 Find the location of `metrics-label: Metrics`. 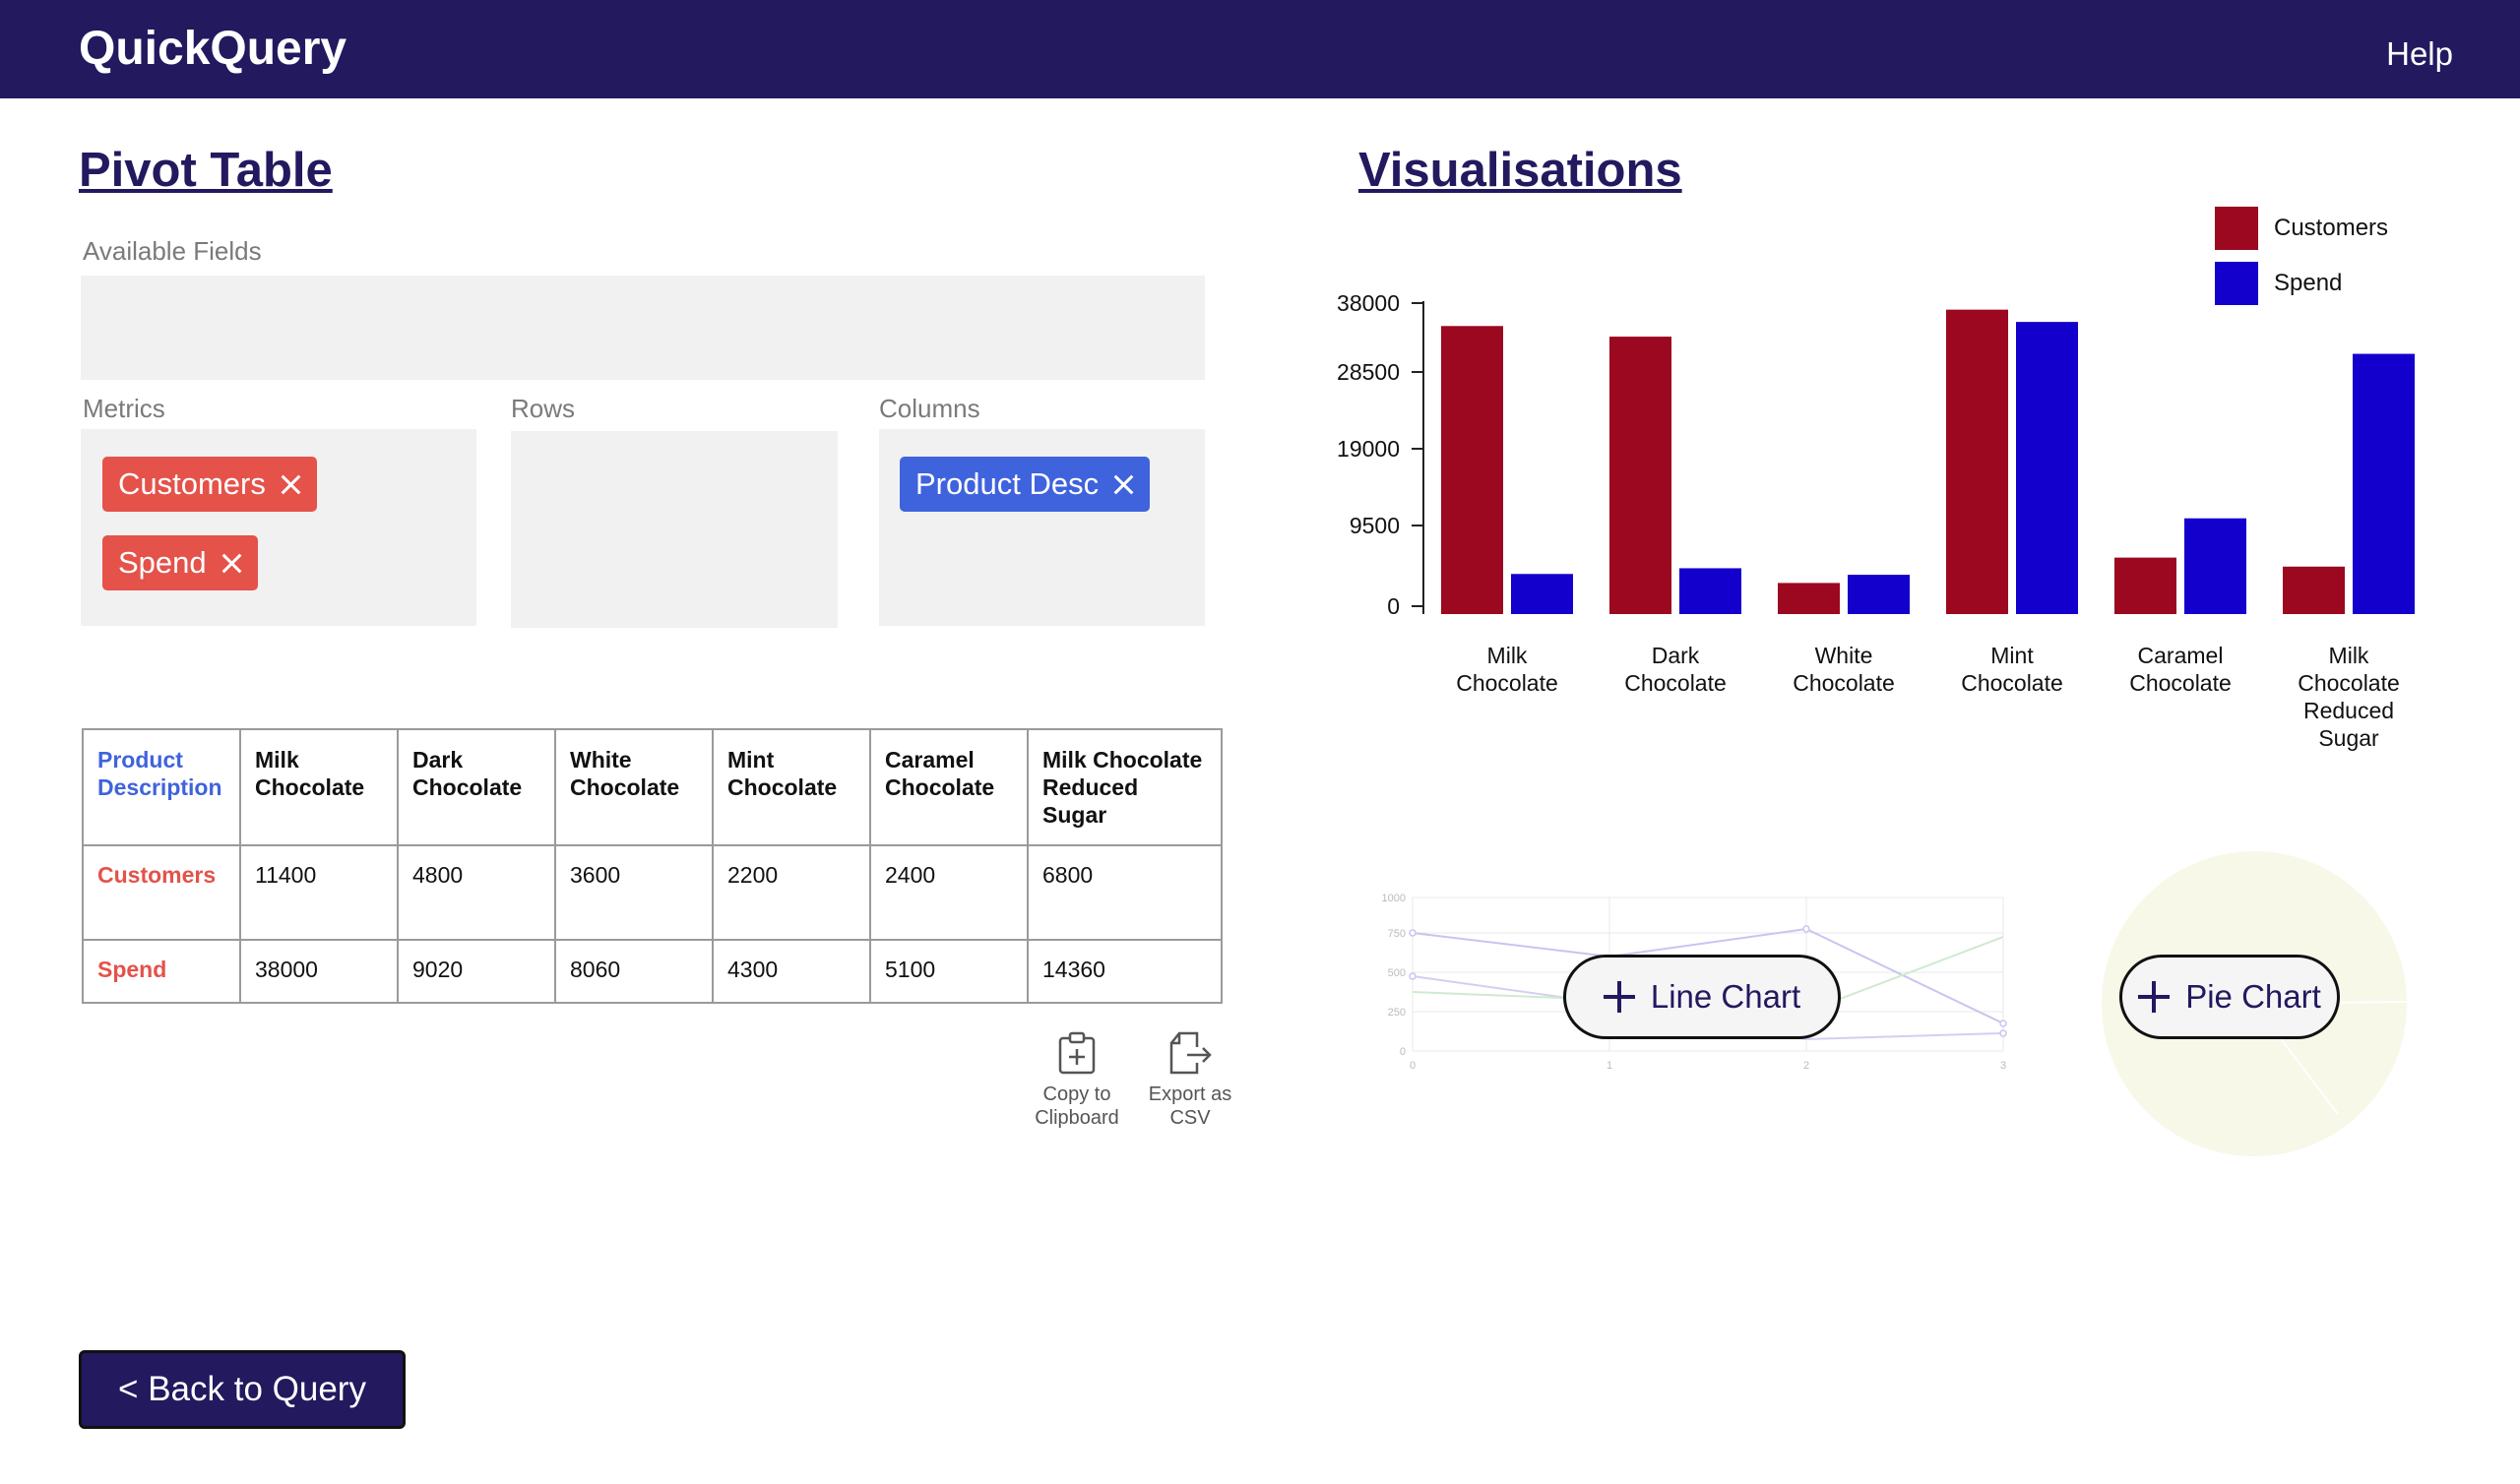

metrics-label: Metrics is located at coordinates (124, 409).